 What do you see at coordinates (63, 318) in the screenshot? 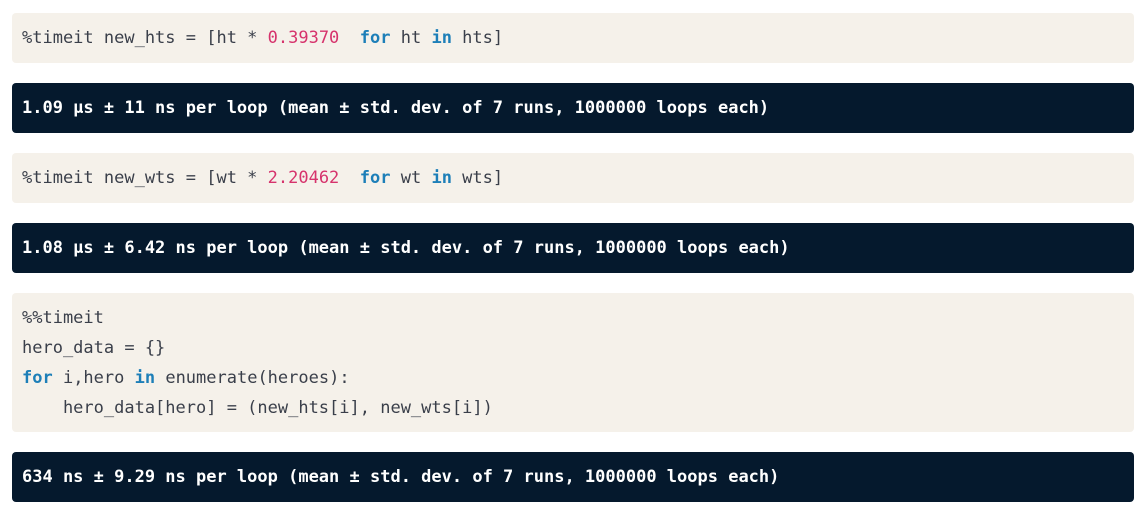
I see `code-token: %%timeit` at bounding box center [63, 318].